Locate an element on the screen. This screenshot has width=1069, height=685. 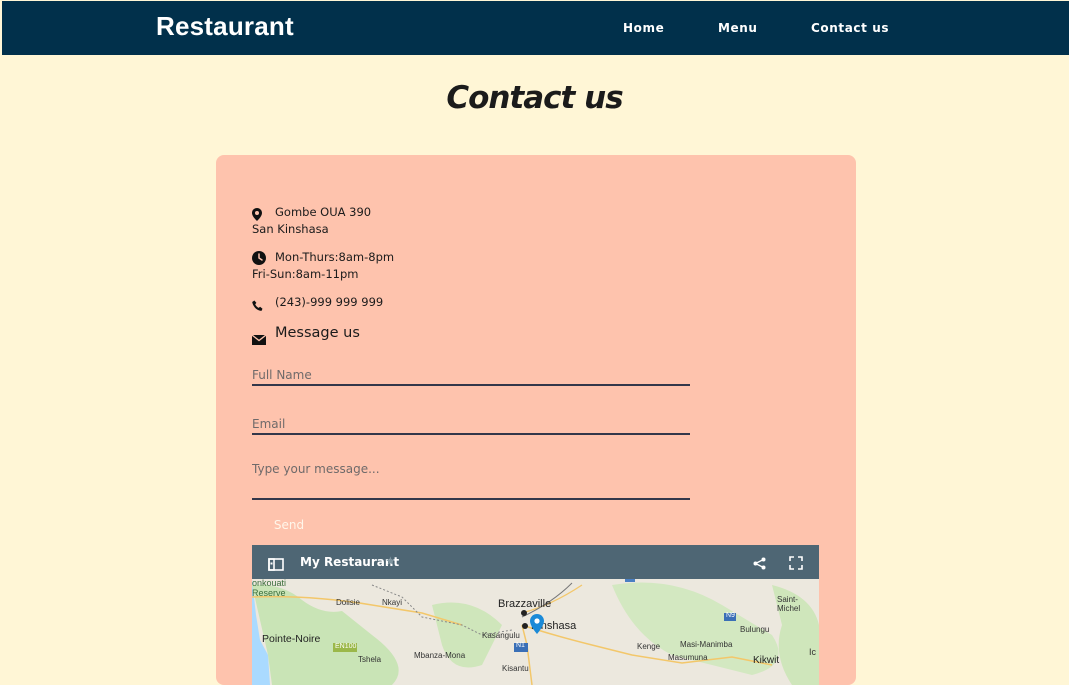
map-label-kisantu: Kisantu is located at coordinates (515, 668).